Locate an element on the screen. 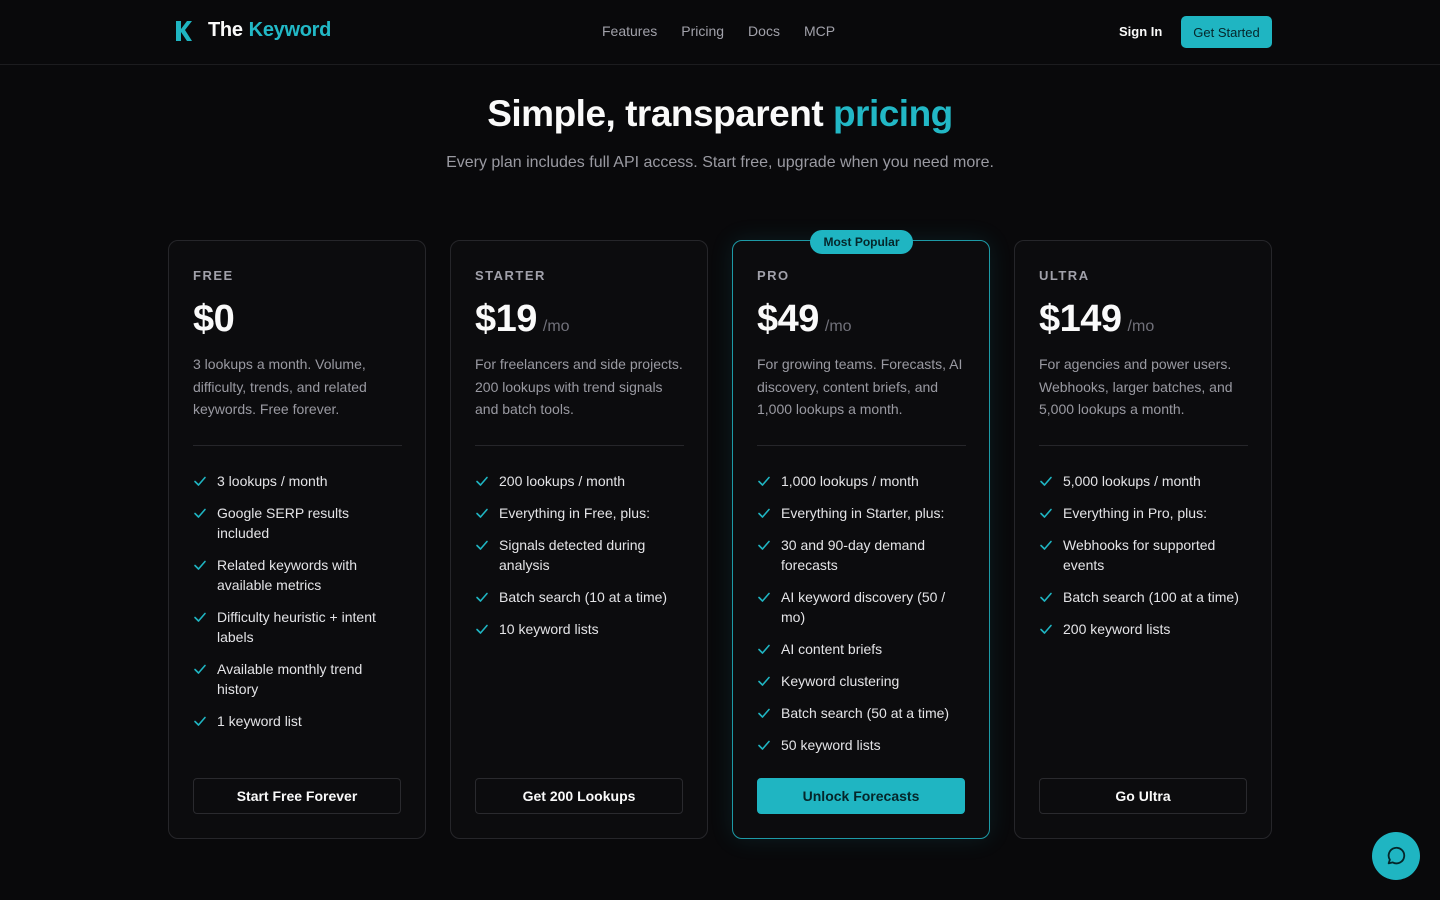  plan-feature-item: 1,000 lookups / month is located at coordinates (863, 481).